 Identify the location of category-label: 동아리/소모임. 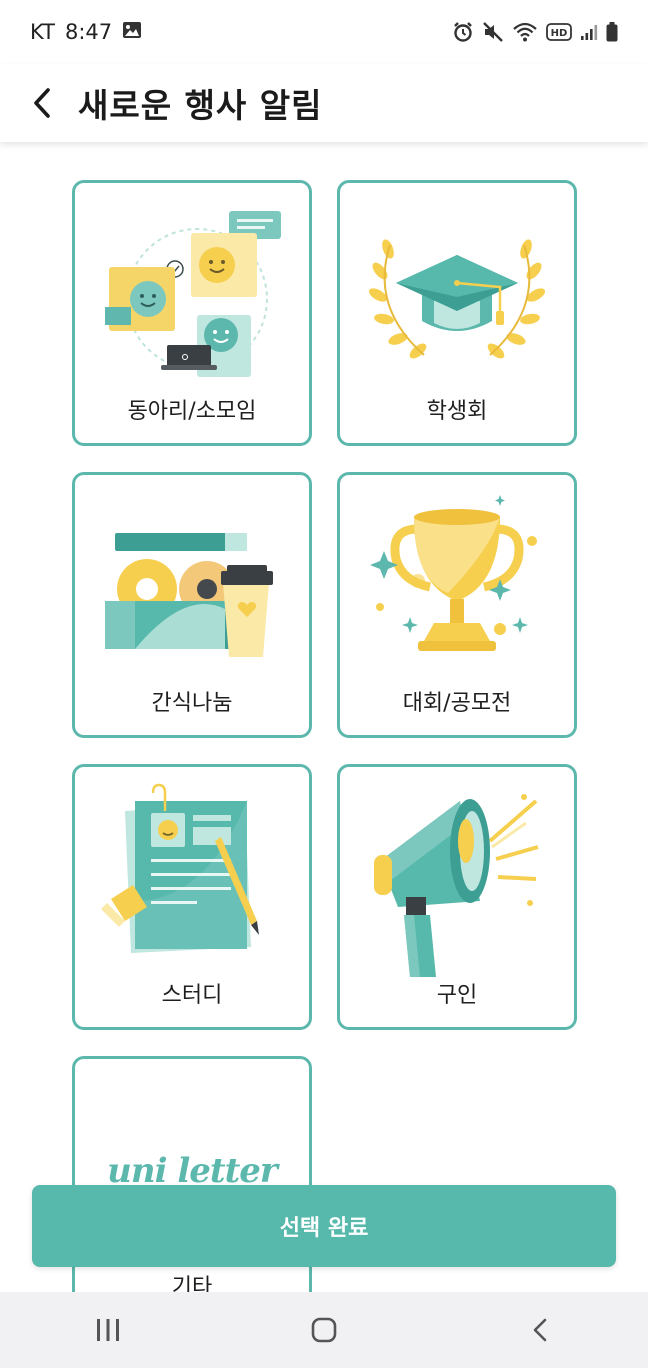
(192, 411).